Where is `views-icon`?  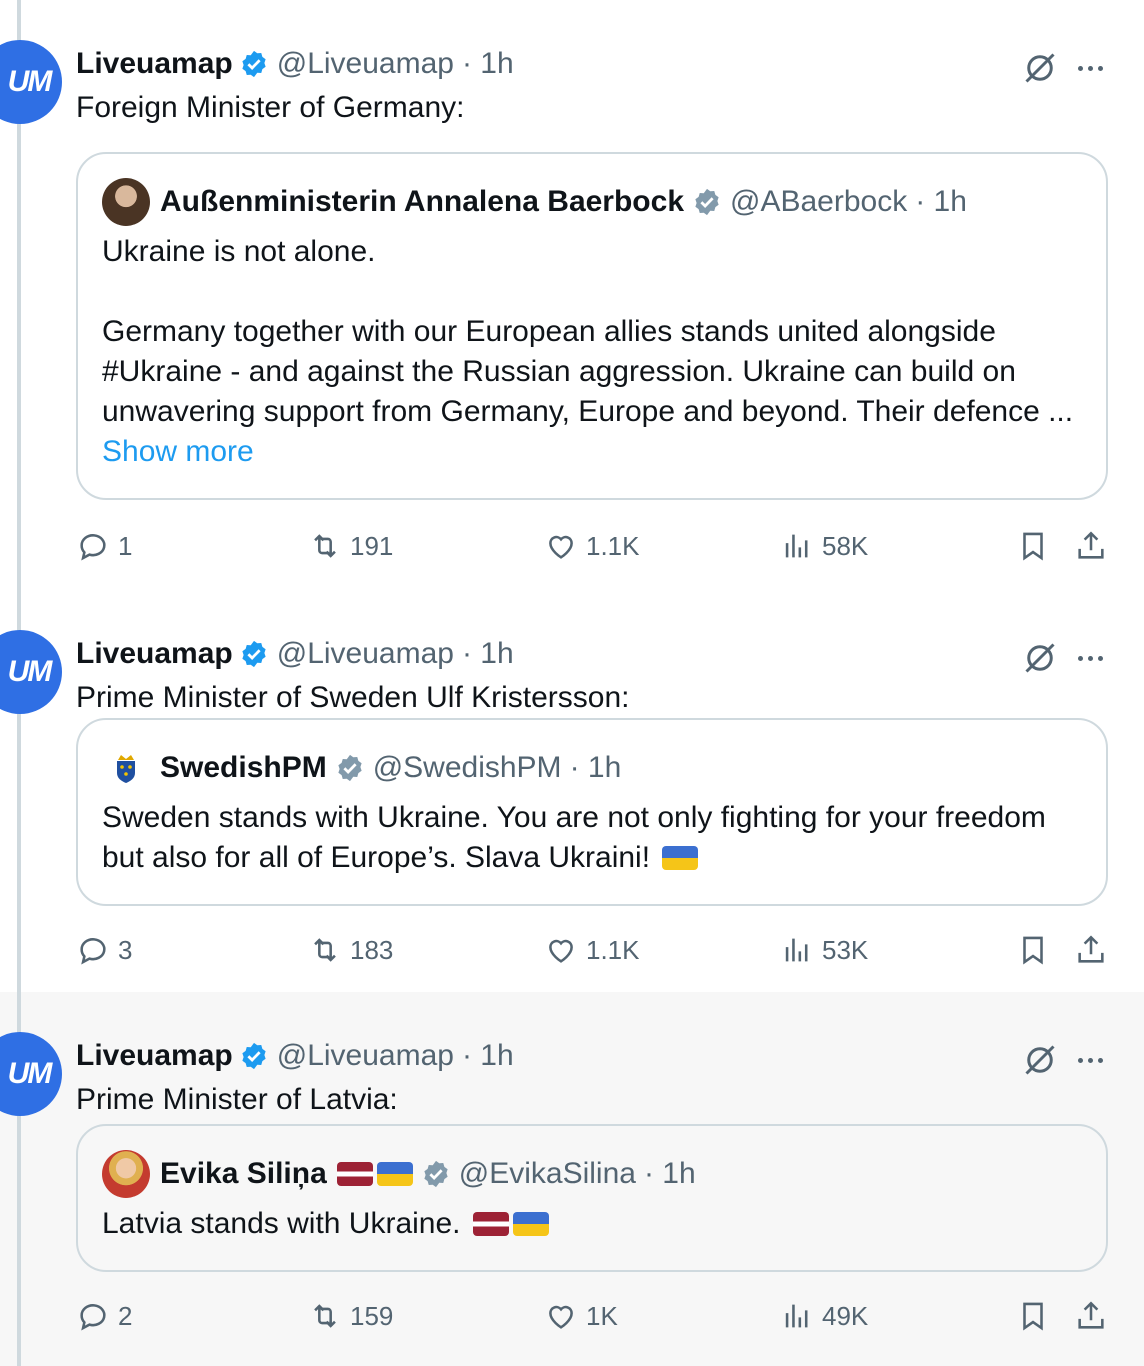 views-icon is located at coordinates (796, 546).